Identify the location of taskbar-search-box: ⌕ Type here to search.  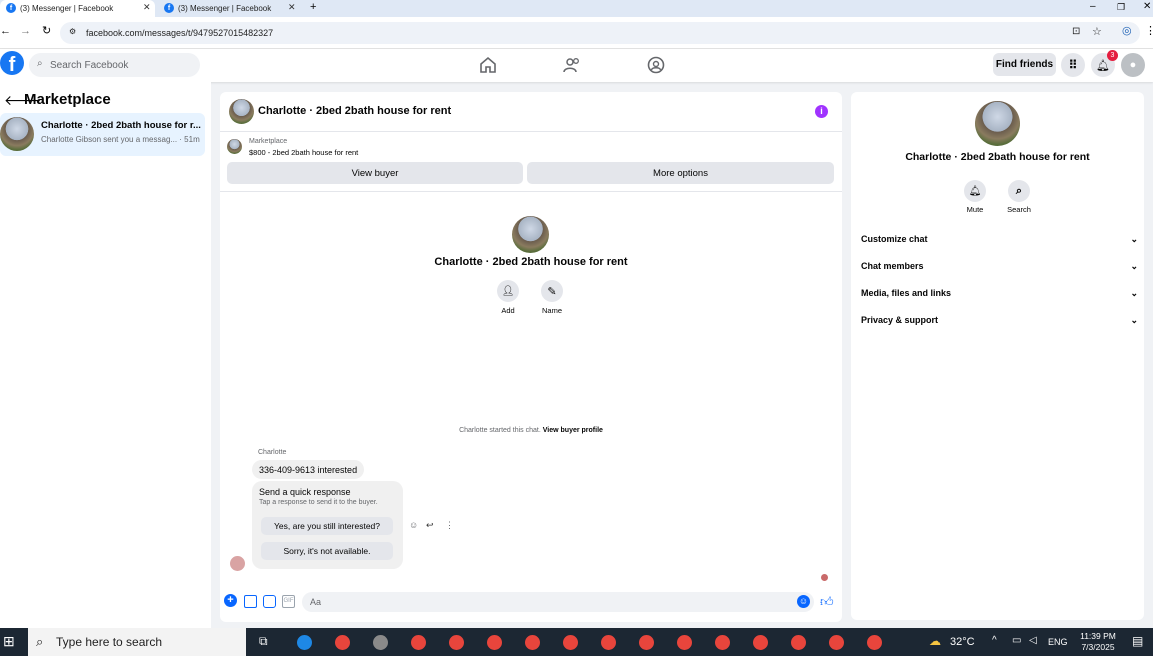
(137, 642).